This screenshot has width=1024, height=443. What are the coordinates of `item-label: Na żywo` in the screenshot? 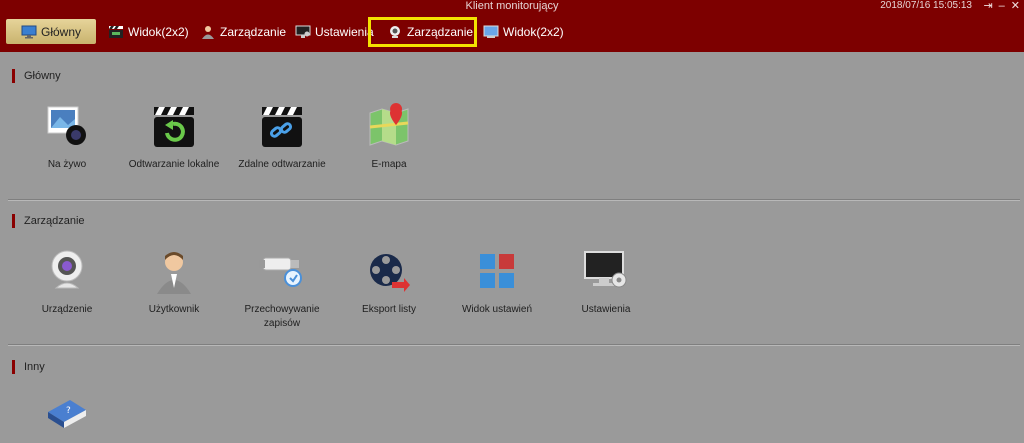 It's located at (67, 164).